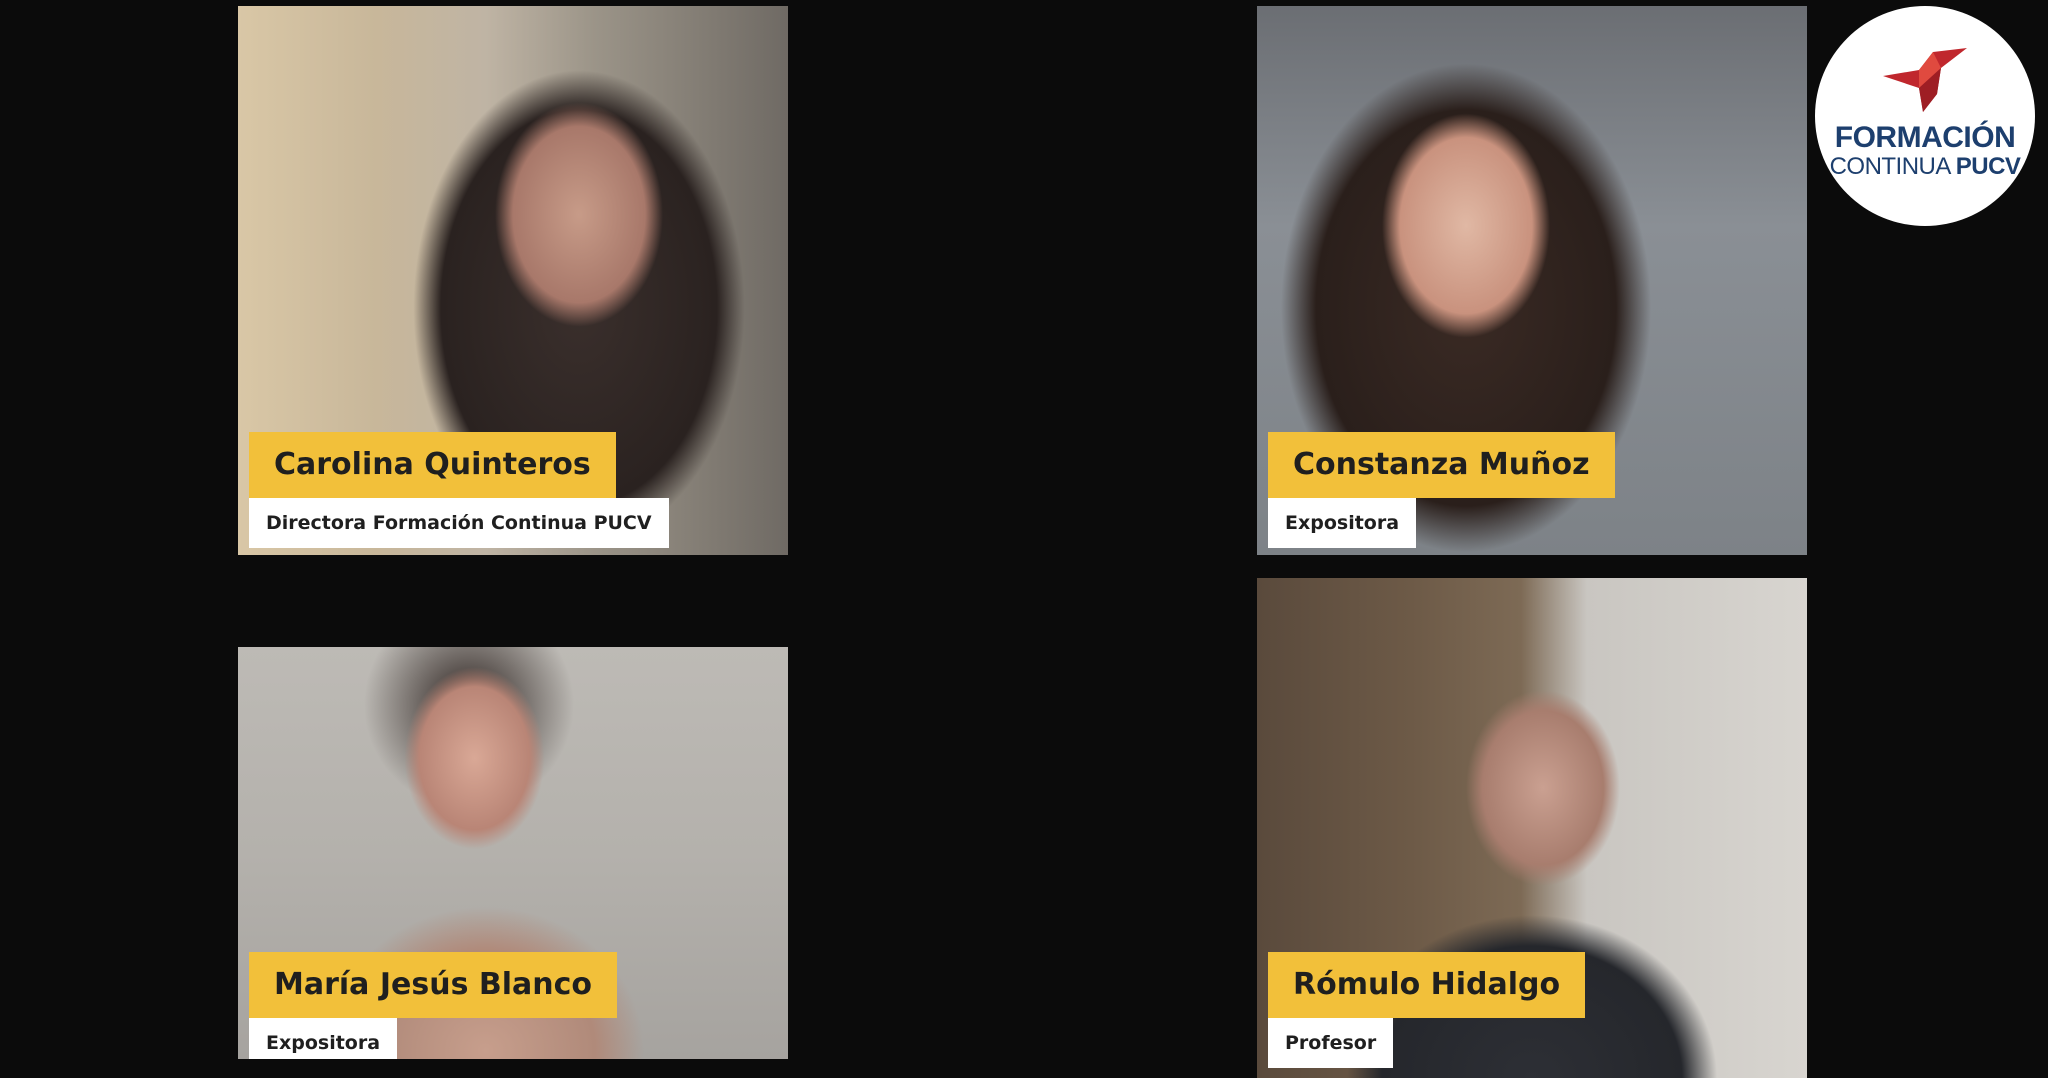  What do you see at coordinates (432, 465) in the screenshot?
I see `participant-name-tag: Carolina Quinteros` at bounding box center [432, 465].